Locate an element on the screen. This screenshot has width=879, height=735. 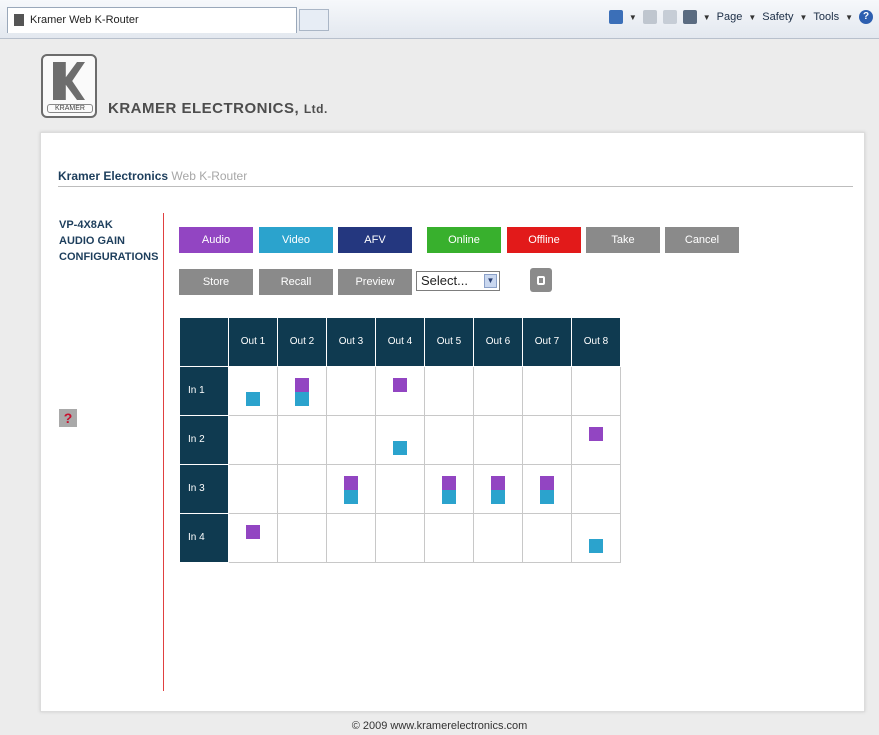
sidebar-divider is located at coordinates (163, 452).